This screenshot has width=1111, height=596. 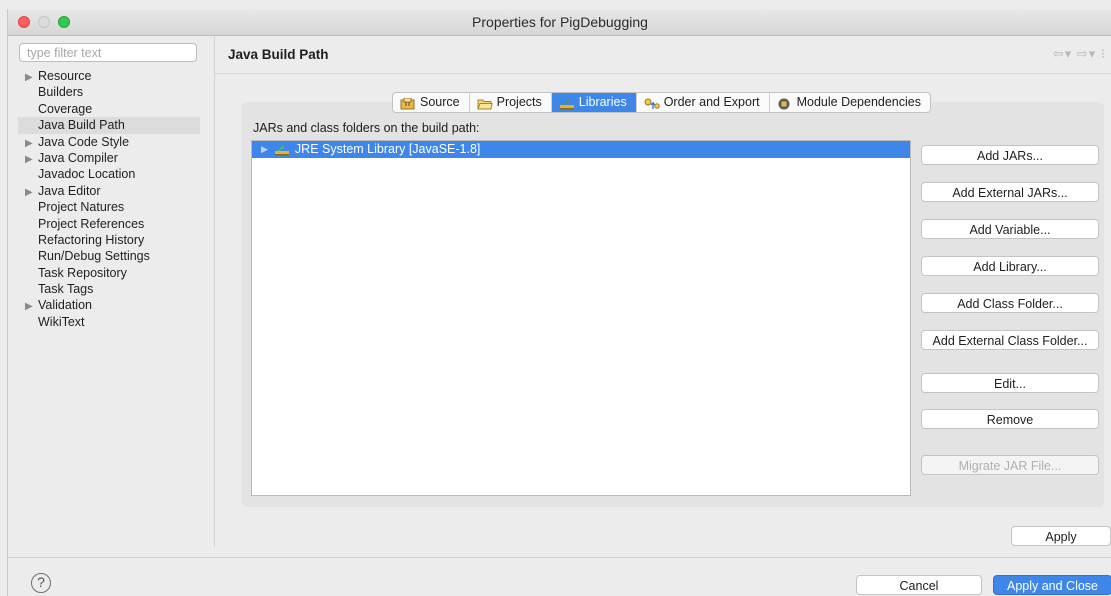 I want to click on sidebar-item-java-code-style: ▶ Java Code Style, so click(x=109, y=142).